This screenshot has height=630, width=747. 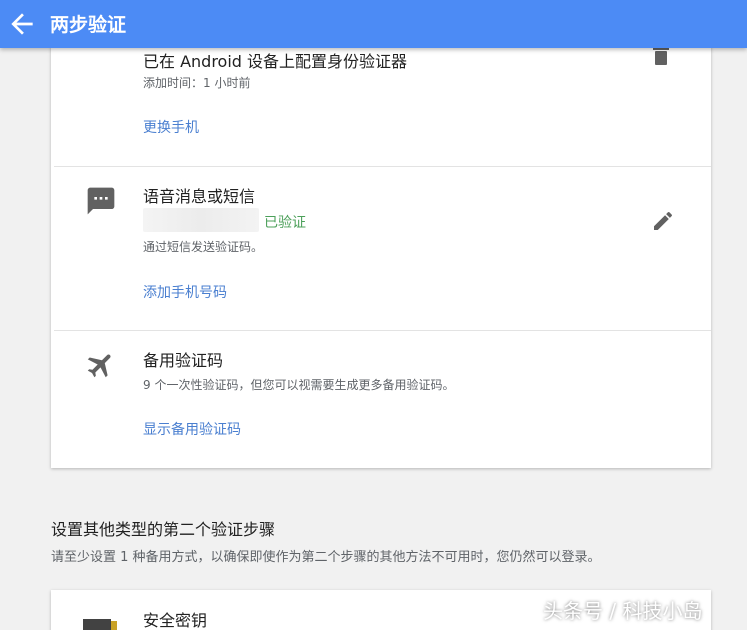 What do you see at coordinates (88, 25) in the screenshot?
I see `page-title: 两步验证` at bounding box center [88, 25].